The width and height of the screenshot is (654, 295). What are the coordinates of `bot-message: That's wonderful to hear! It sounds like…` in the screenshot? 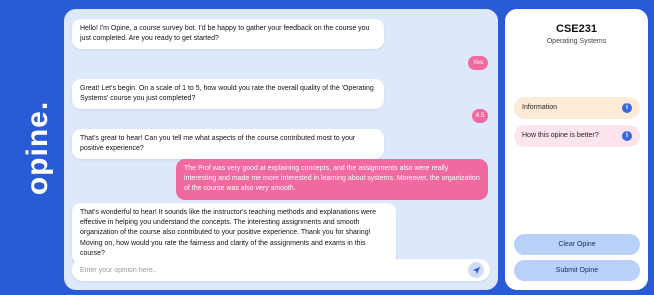 It's located at (234, 234).